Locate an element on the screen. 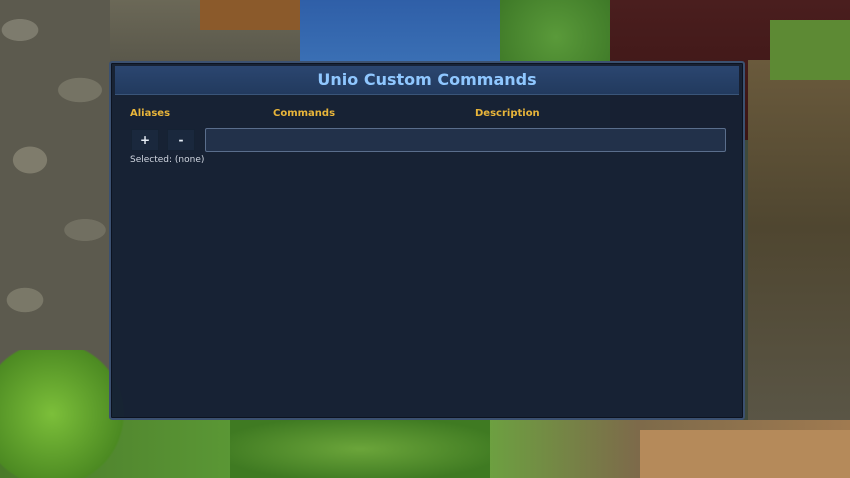 The width and height of the screenshot is (850, 478). title-bar: Unio Custom Commands is located at coordinates (427, 80).